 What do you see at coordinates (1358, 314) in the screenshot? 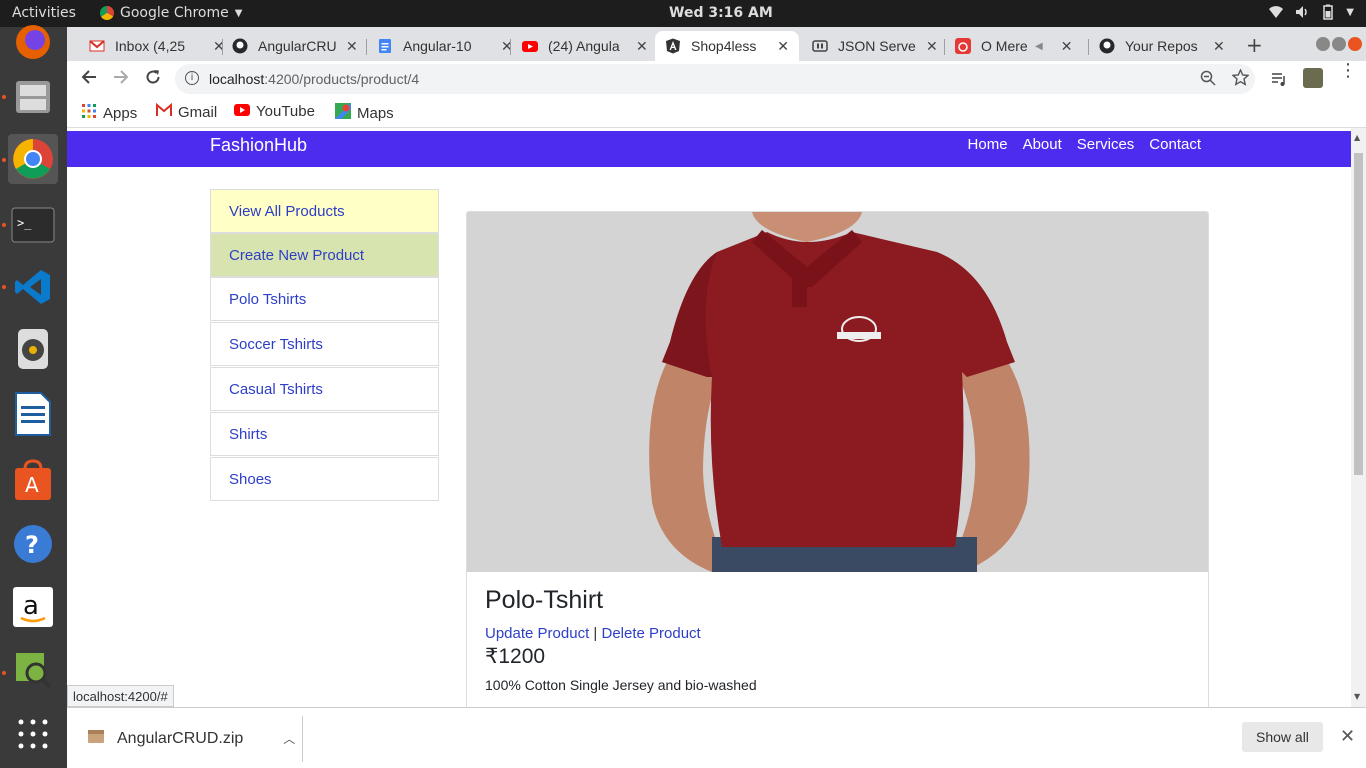
I see `scrollbar-thumb` at bounding box center [1358, 314].